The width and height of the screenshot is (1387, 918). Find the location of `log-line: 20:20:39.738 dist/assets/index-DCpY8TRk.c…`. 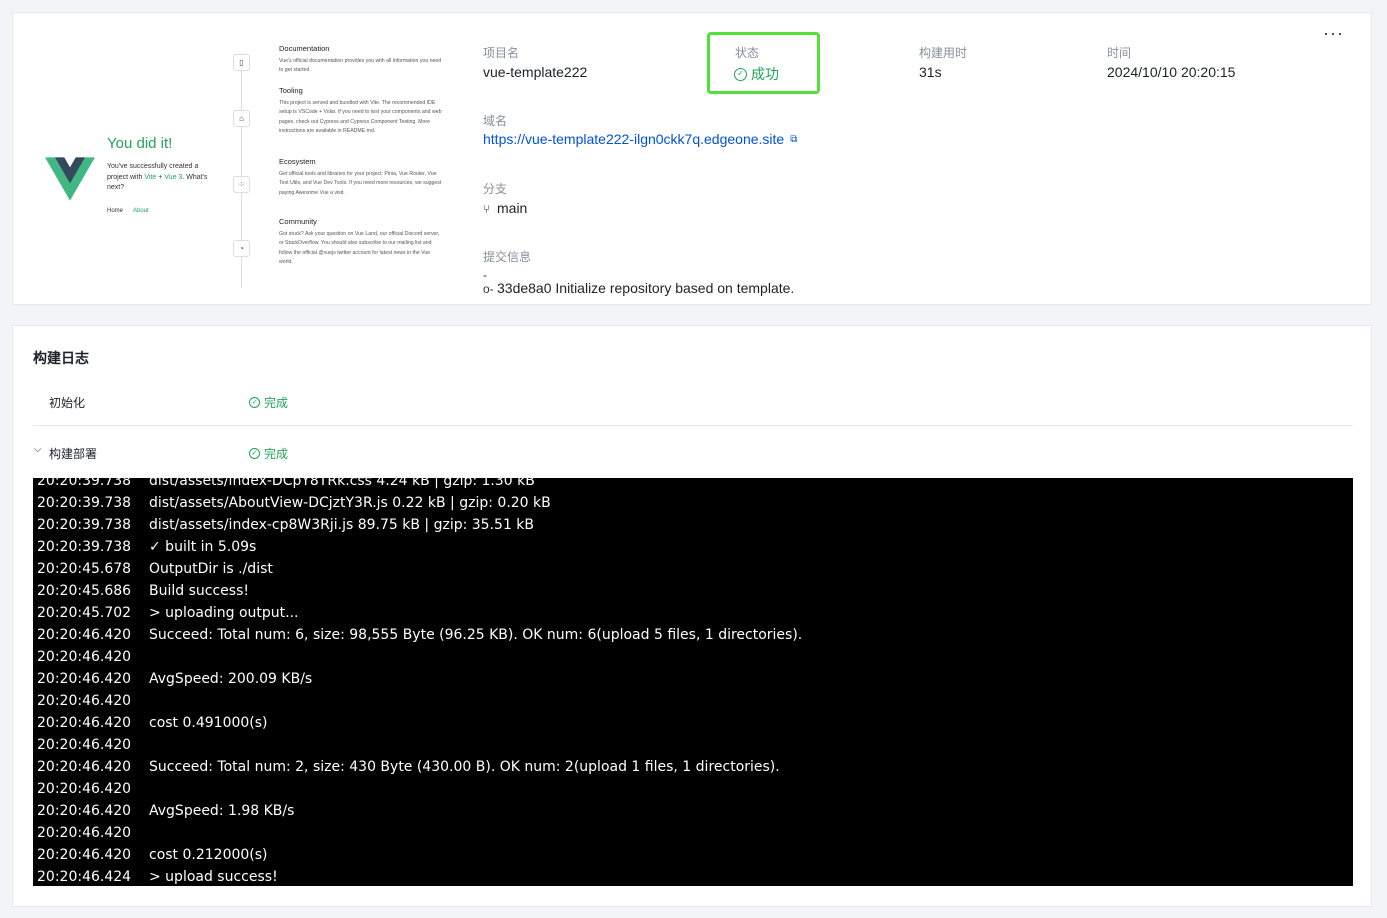

log-line: 20:20:39.738 dist/assets/index-DCpY8TRk.c… is located at coordinates (693, 485).